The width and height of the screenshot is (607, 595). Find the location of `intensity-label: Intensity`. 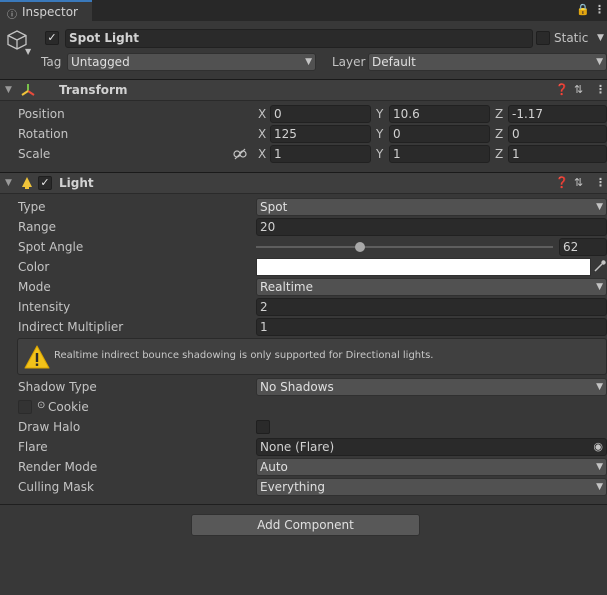

intensity-label: Intensity is located at coordinates (44, 307).